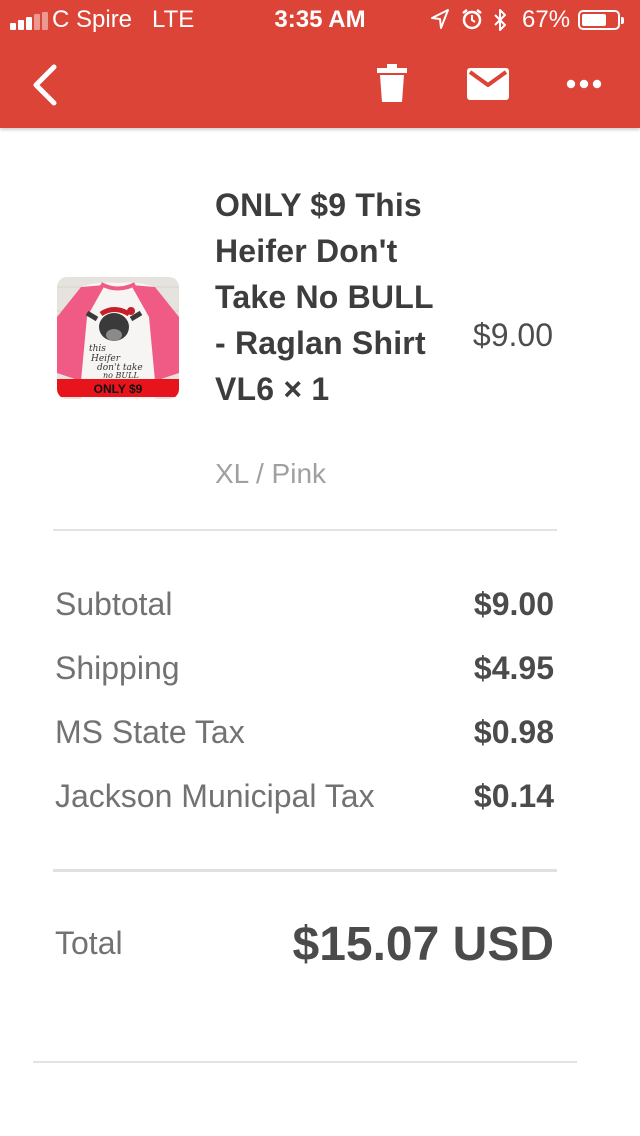 Image resolution: width=640 pixels, height=1136 pixels. What do you see at coordinates (320, 64) in the screenshot?
I see `app-header: C Spire LTE 3:35 AM 67%` at bounding box center [320, 64].